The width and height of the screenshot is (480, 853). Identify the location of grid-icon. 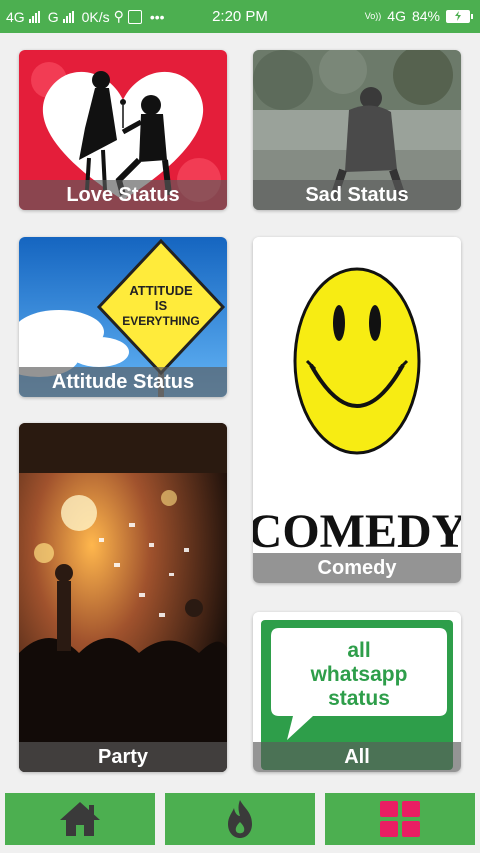
(400, 819).